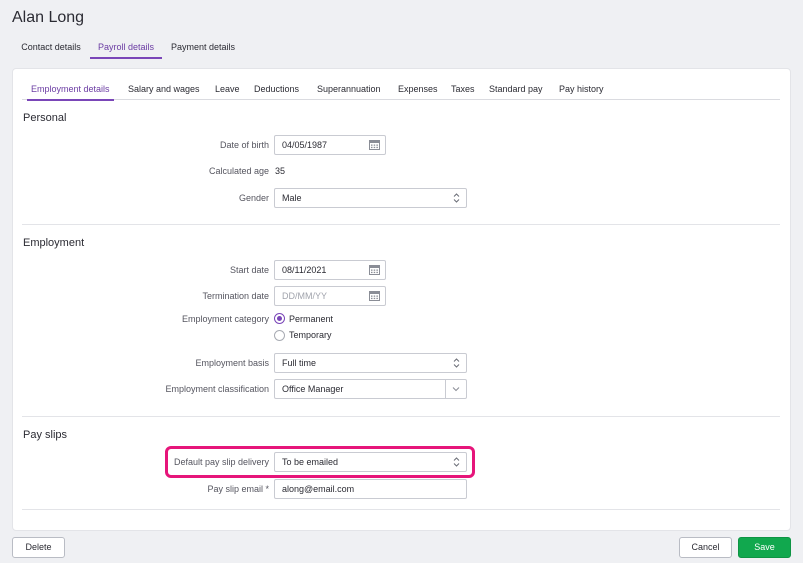 Image resolution: width=803 pixels, height=563 pixels. I want to click on start-date-value: 08/11/2021, so click(304, 270).